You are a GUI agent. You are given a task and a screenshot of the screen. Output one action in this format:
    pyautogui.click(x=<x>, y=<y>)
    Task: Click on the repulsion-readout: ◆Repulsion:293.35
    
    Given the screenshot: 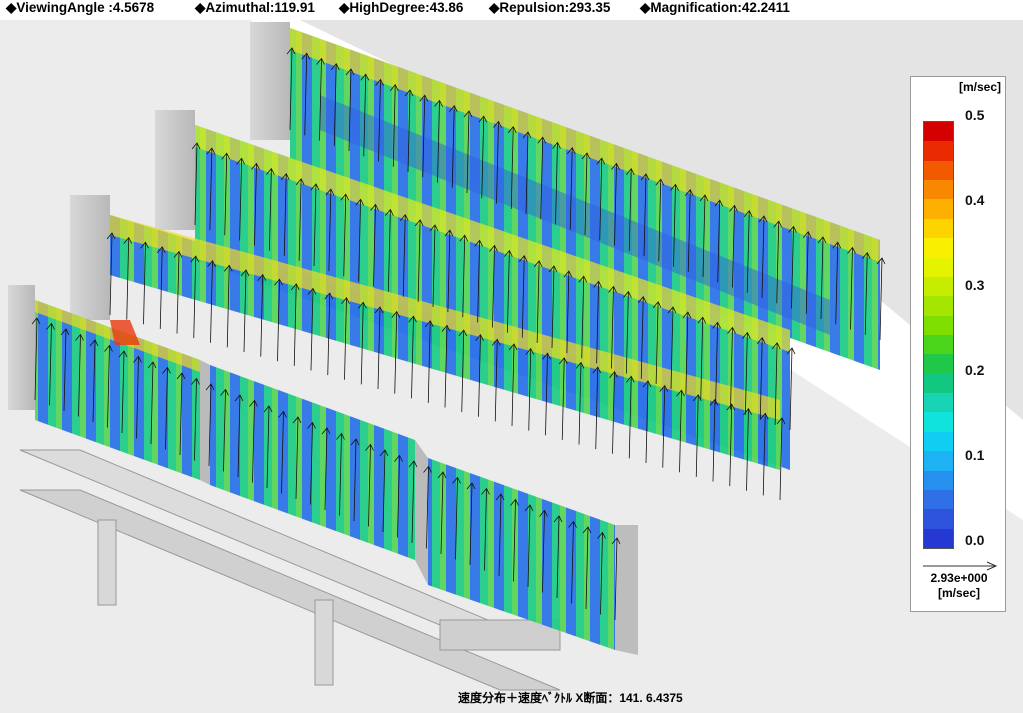 What is the action you would take?
    pyautogui.click(x=550, y=7)
    